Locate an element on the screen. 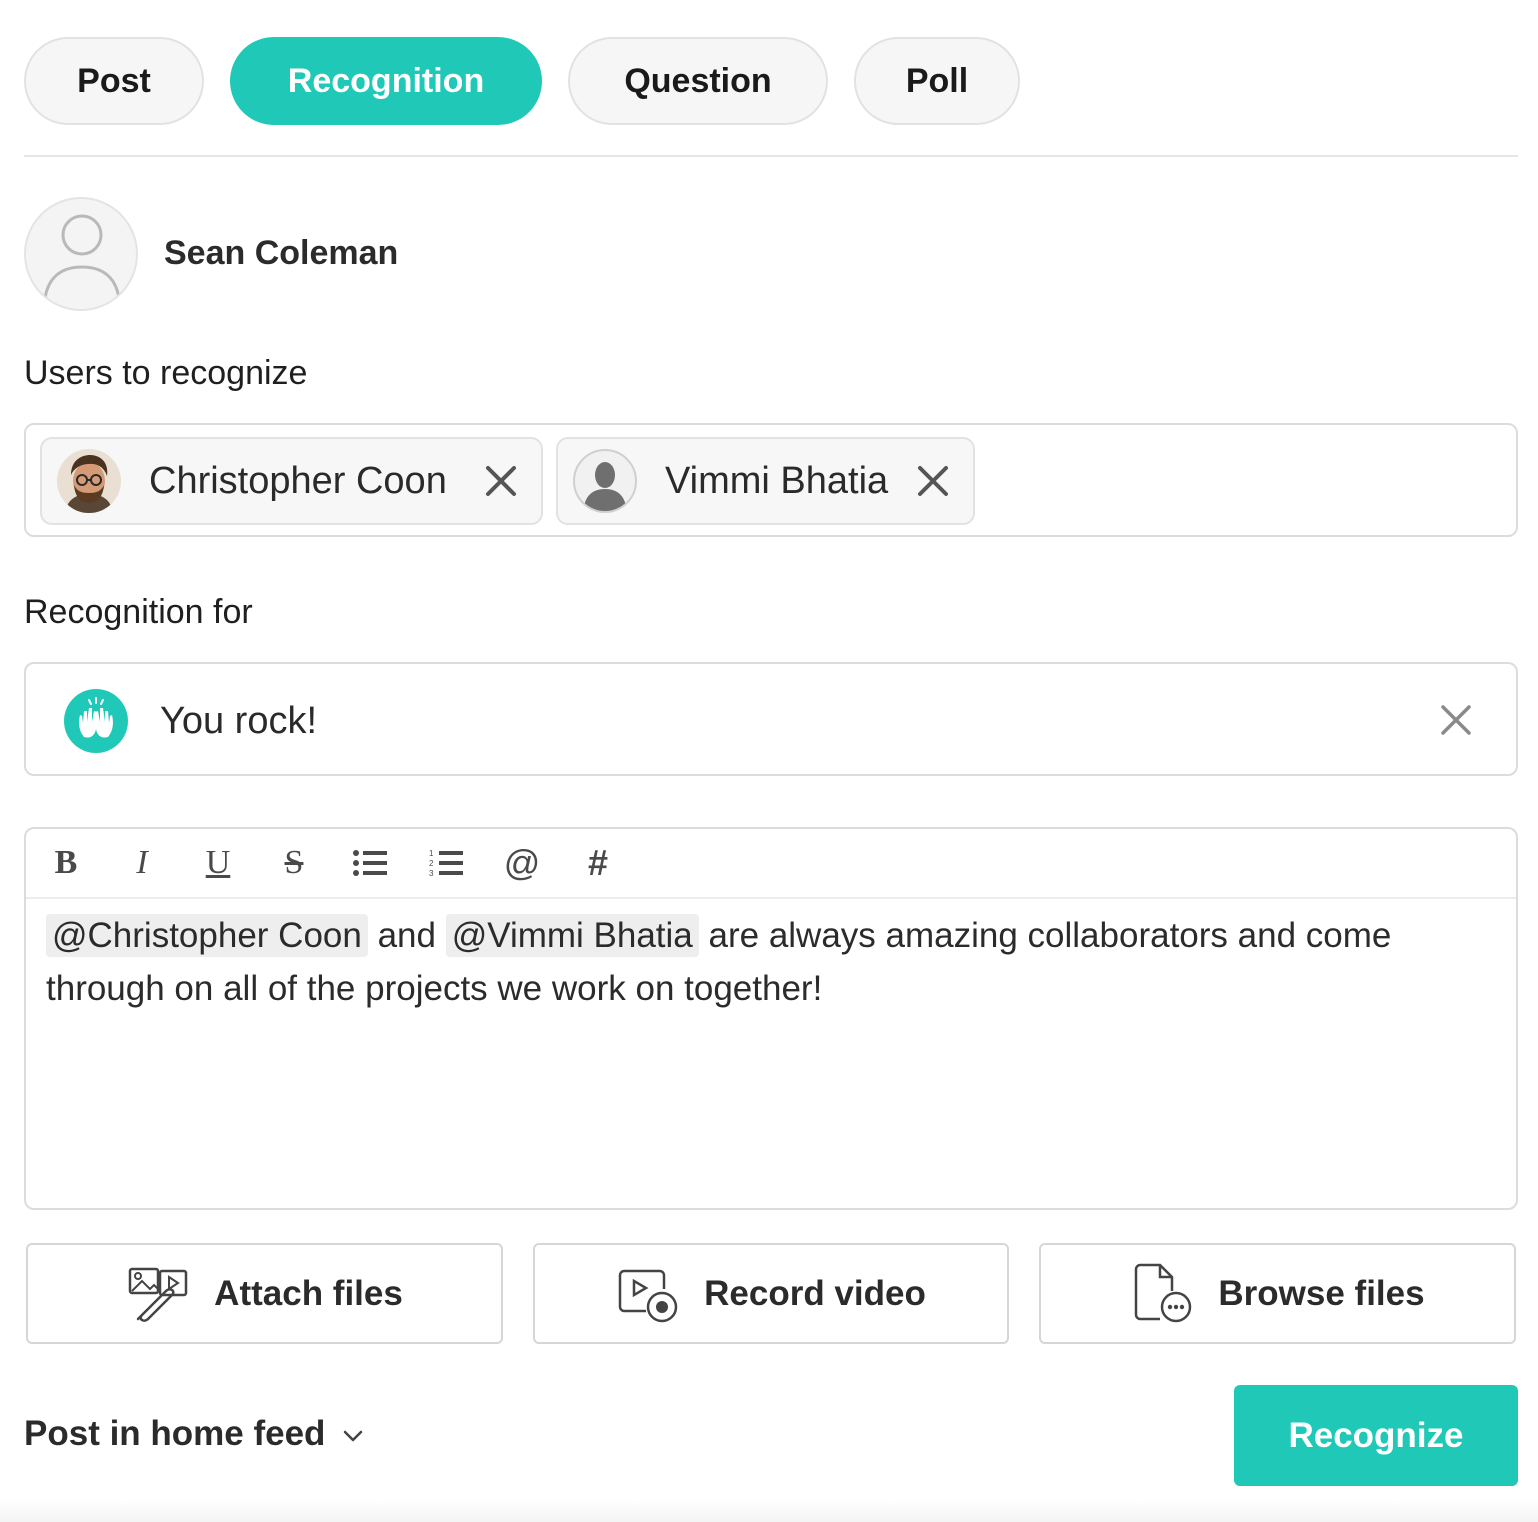 The image size is (1538, 1522). editor-toolbar: B I U S 1 2 3 @ # is located at coordinates (771, 864).